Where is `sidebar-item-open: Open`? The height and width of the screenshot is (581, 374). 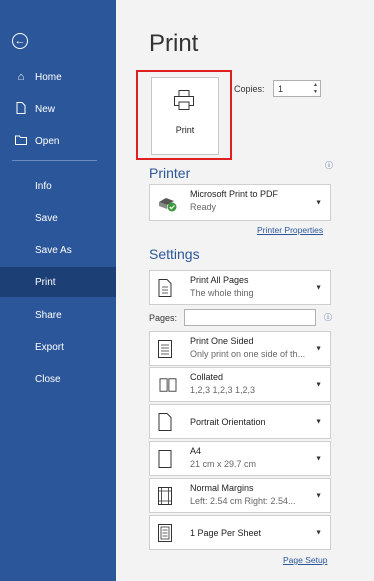
sidebar-item-open: Open is located at coordinates (58, 141).